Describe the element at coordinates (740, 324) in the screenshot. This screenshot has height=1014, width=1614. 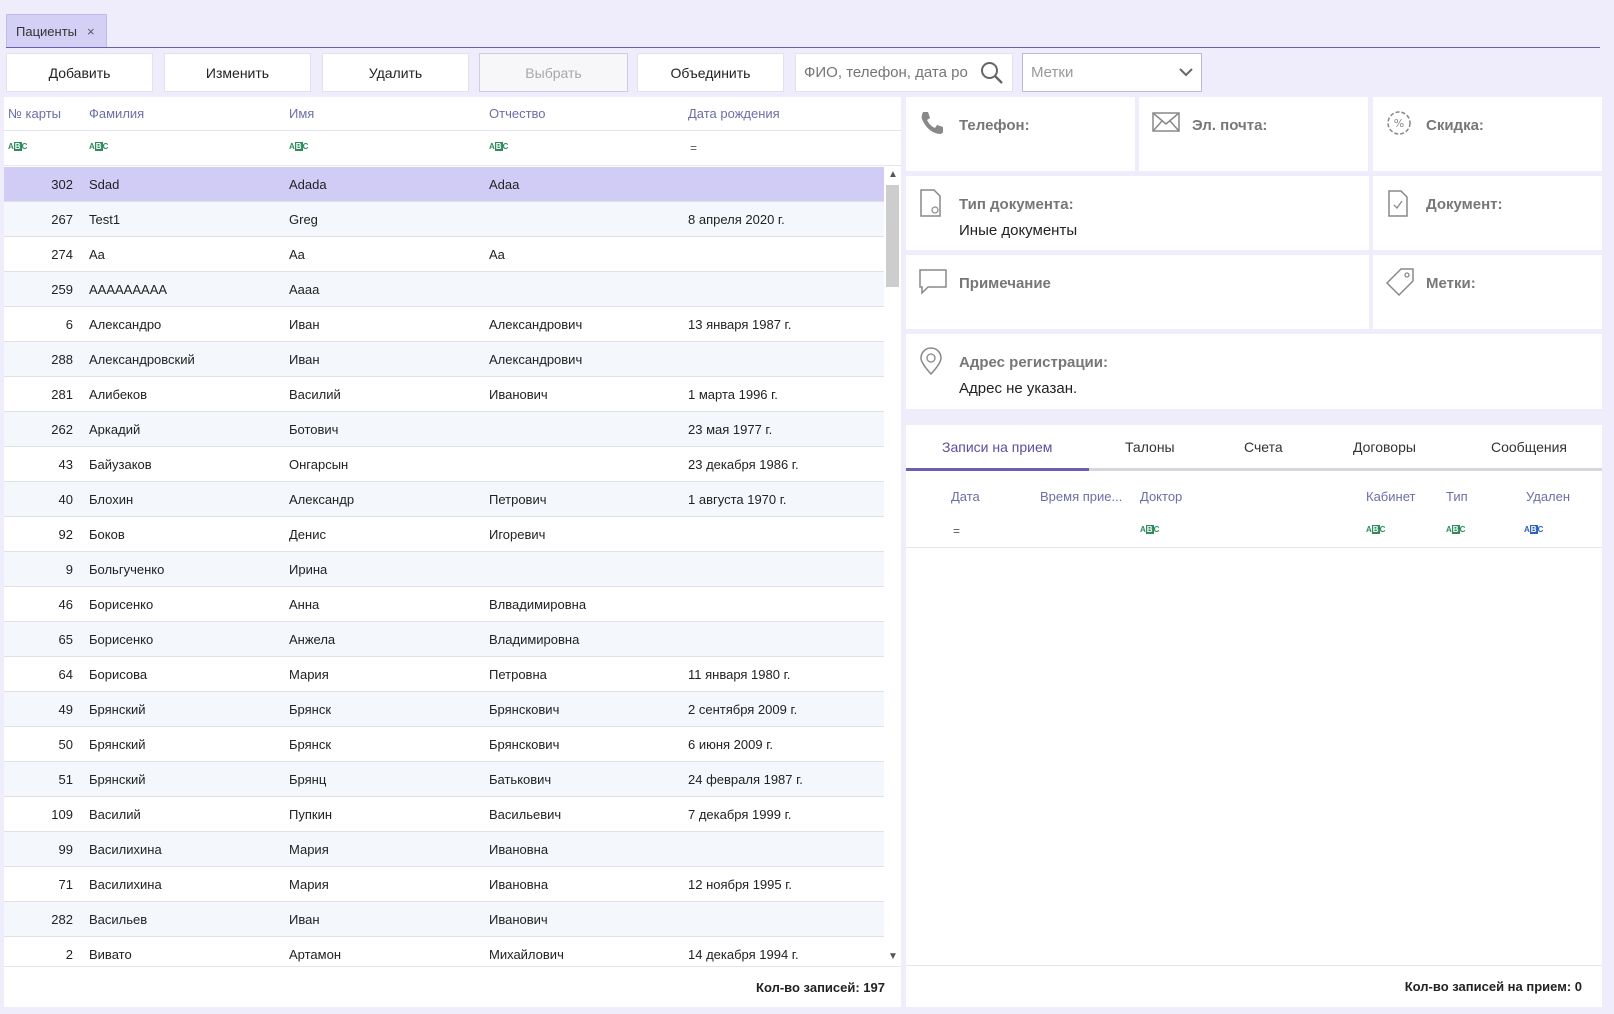
I see `cell-birth-date: 13 января 1987 г.` at that location.